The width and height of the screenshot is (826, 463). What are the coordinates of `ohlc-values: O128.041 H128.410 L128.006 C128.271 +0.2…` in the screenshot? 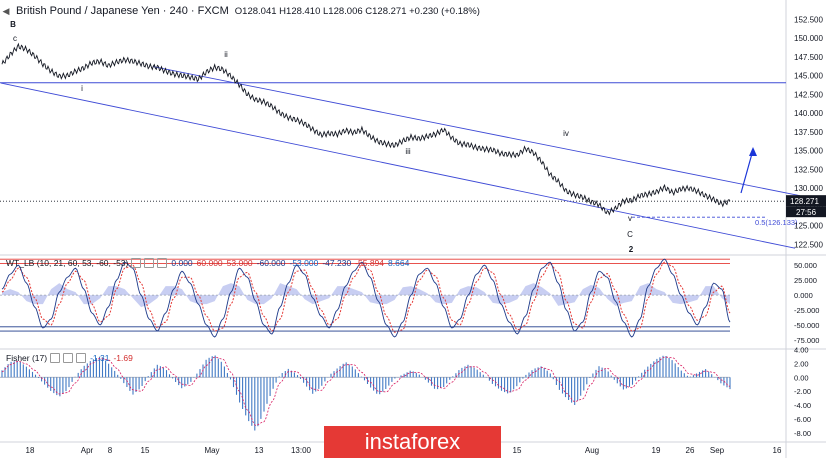 It's located at (357, 11).